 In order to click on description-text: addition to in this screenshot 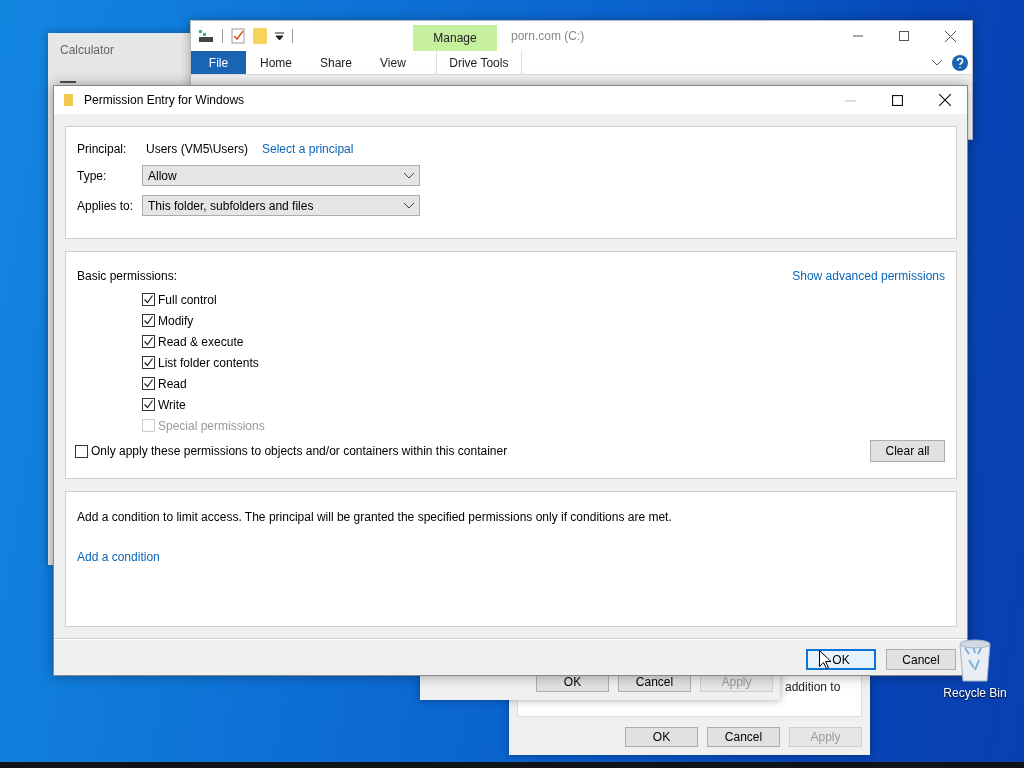, I will do `click(813, 687)`.